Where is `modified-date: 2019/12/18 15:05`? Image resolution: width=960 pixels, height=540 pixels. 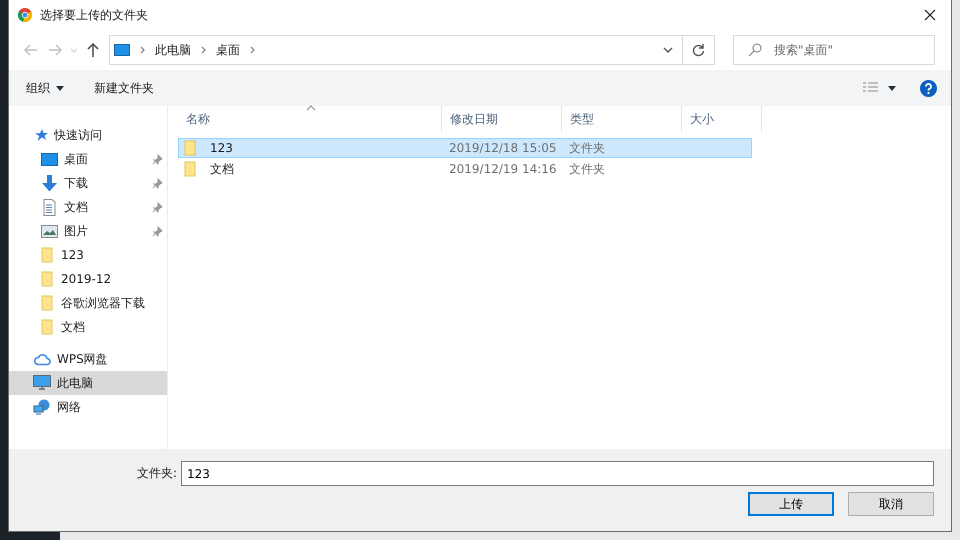
modified-date: 2019/12/18 15:05 is located at coordinates (503, 148).